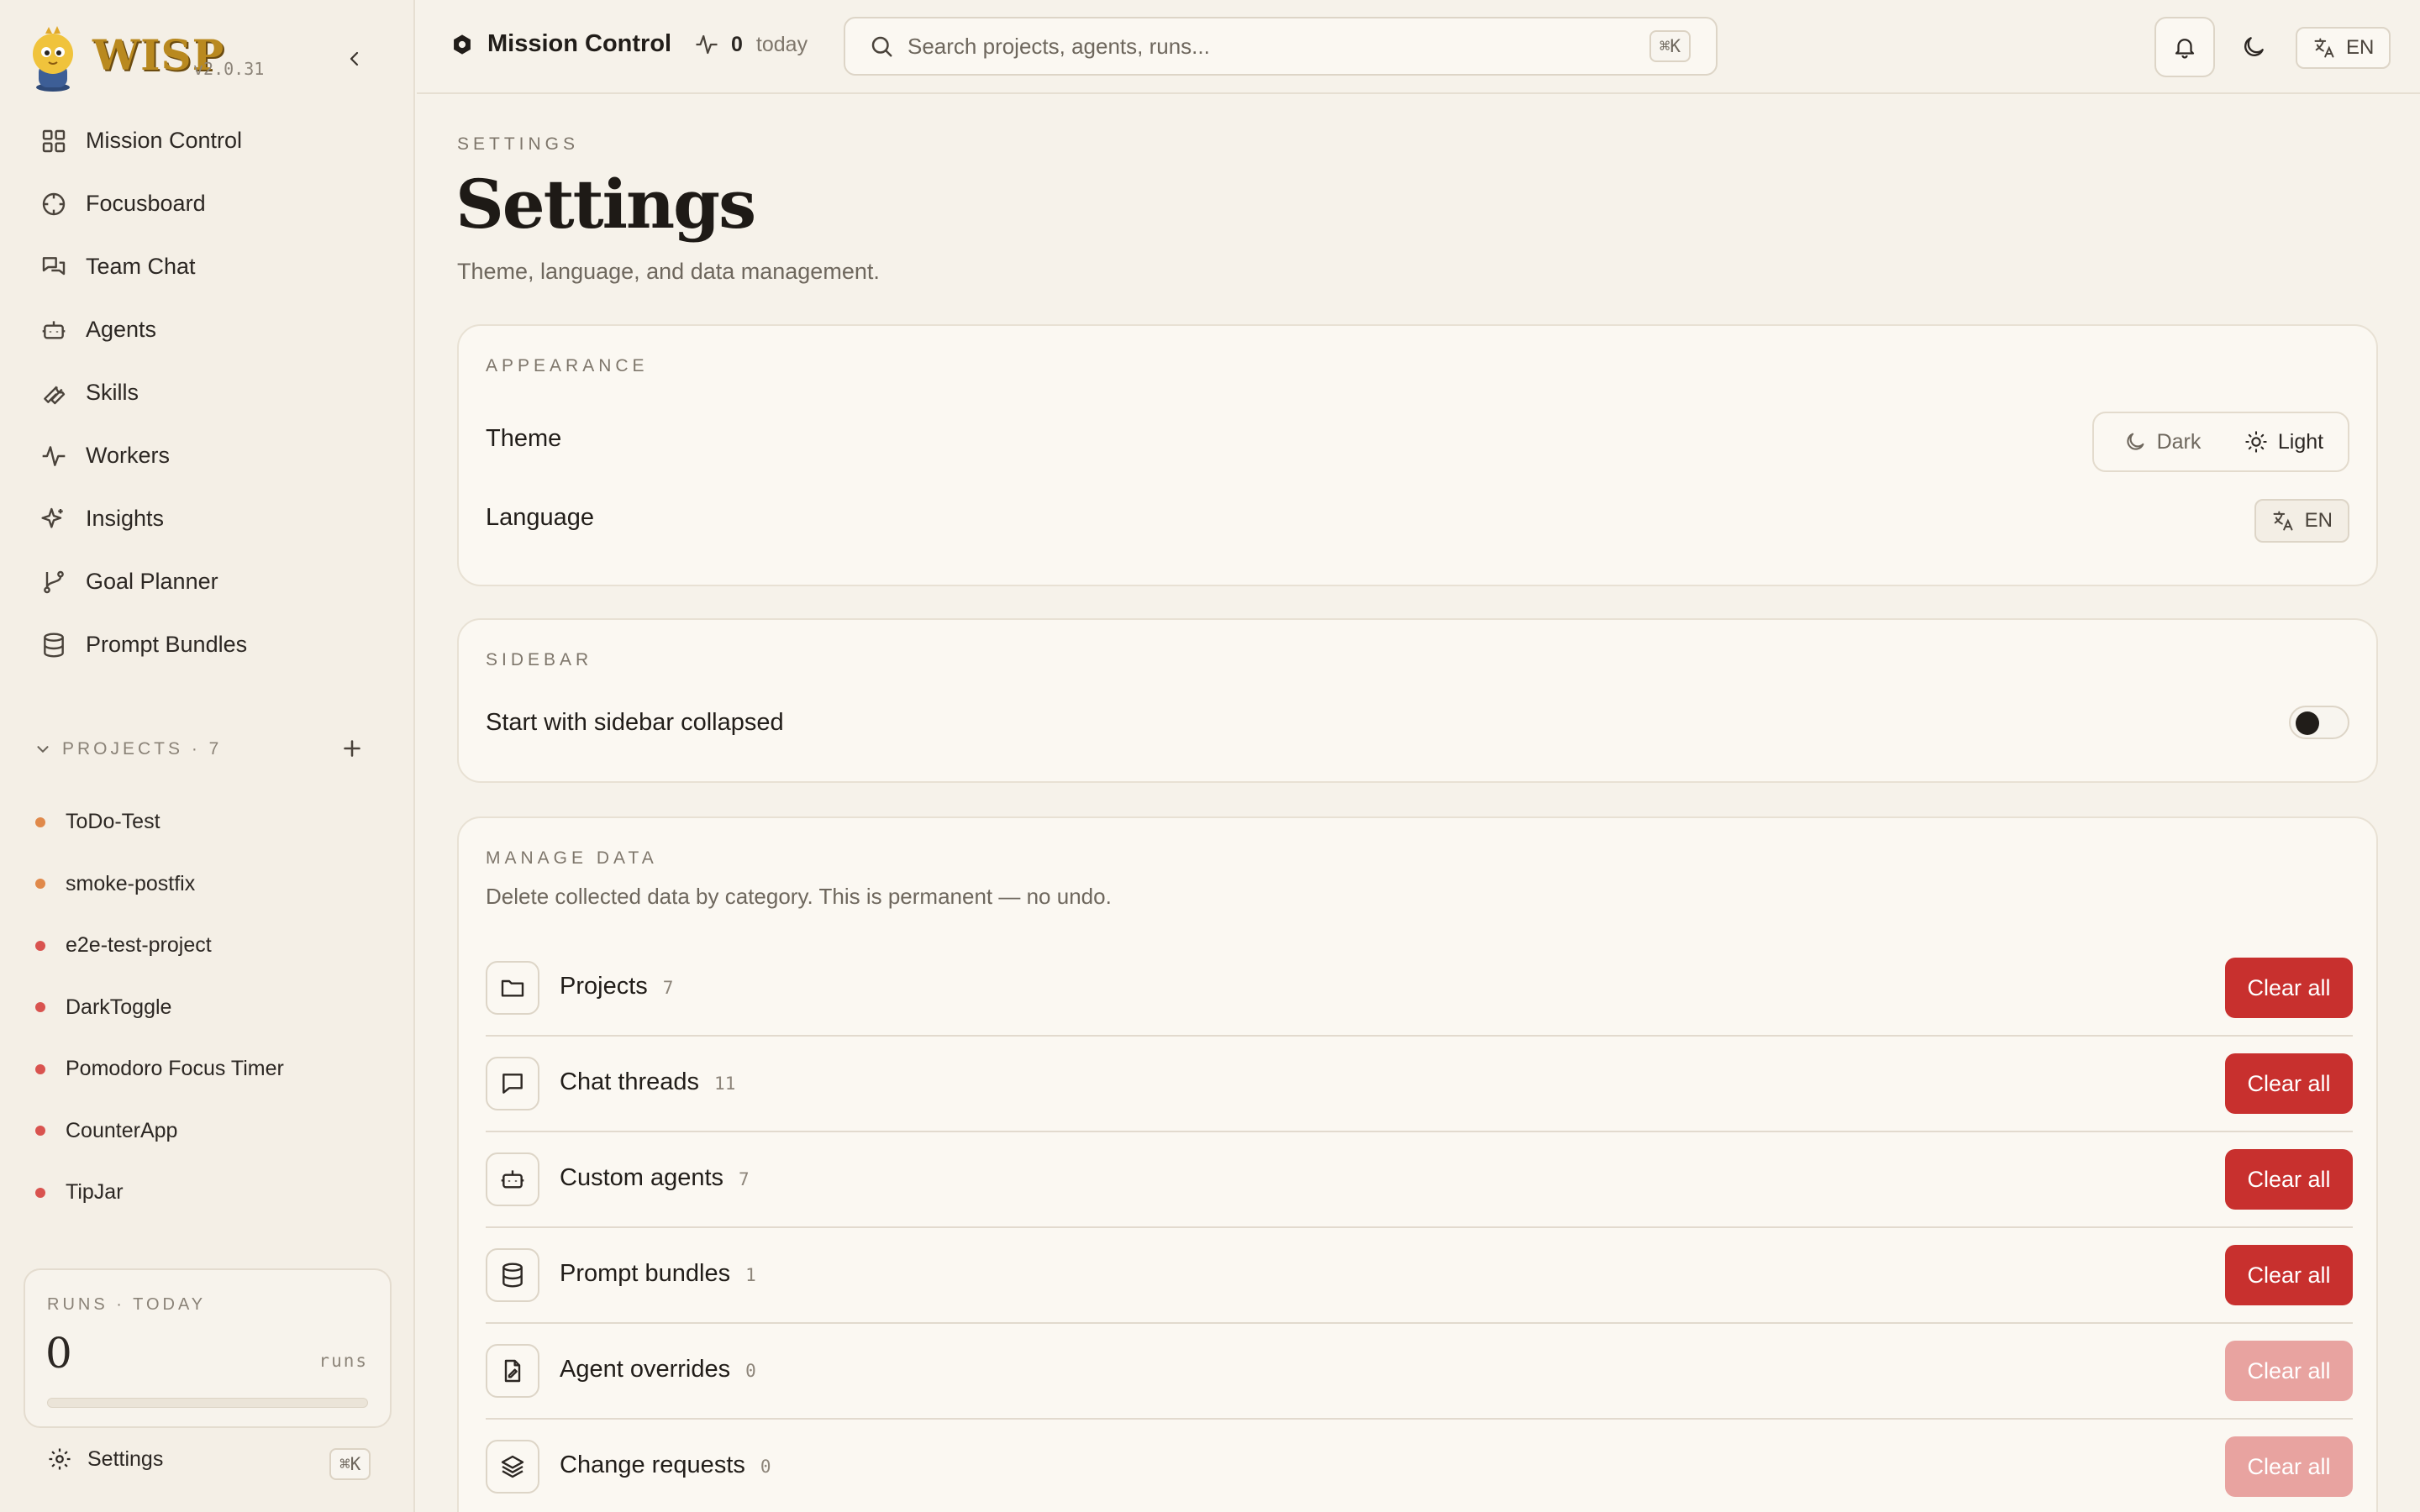 This screenshot has width=2420, height=1512. Describe the element at coordinates (2135, 441) in the screenshot. I see `moon-icon` at that location.